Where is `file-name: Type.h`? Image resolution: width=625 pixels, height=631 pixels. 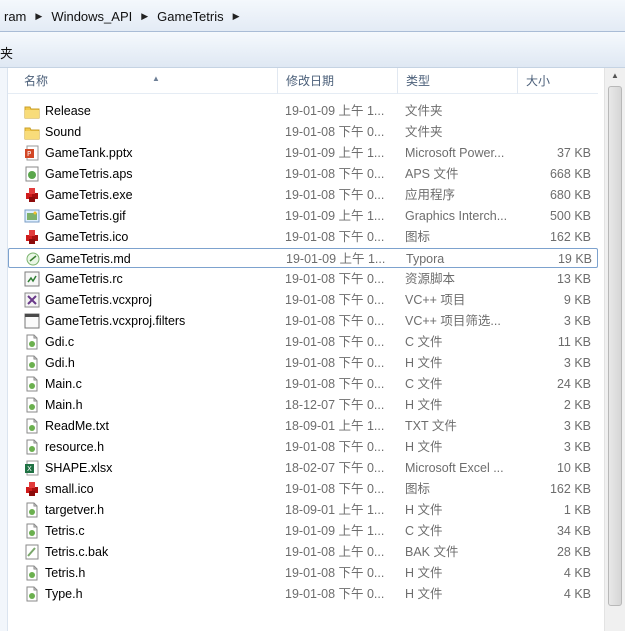 file-name: Type.h is located at coordinates (64, 594).